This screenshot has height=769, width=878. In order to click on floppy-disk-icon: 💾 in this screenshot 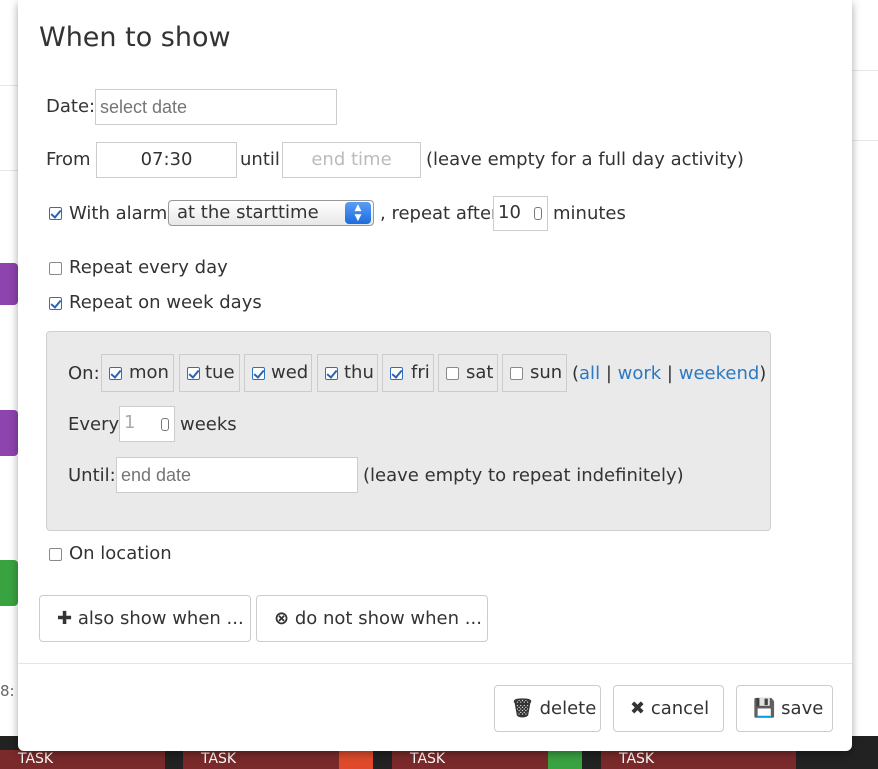, I will do `click(764, 708)`.